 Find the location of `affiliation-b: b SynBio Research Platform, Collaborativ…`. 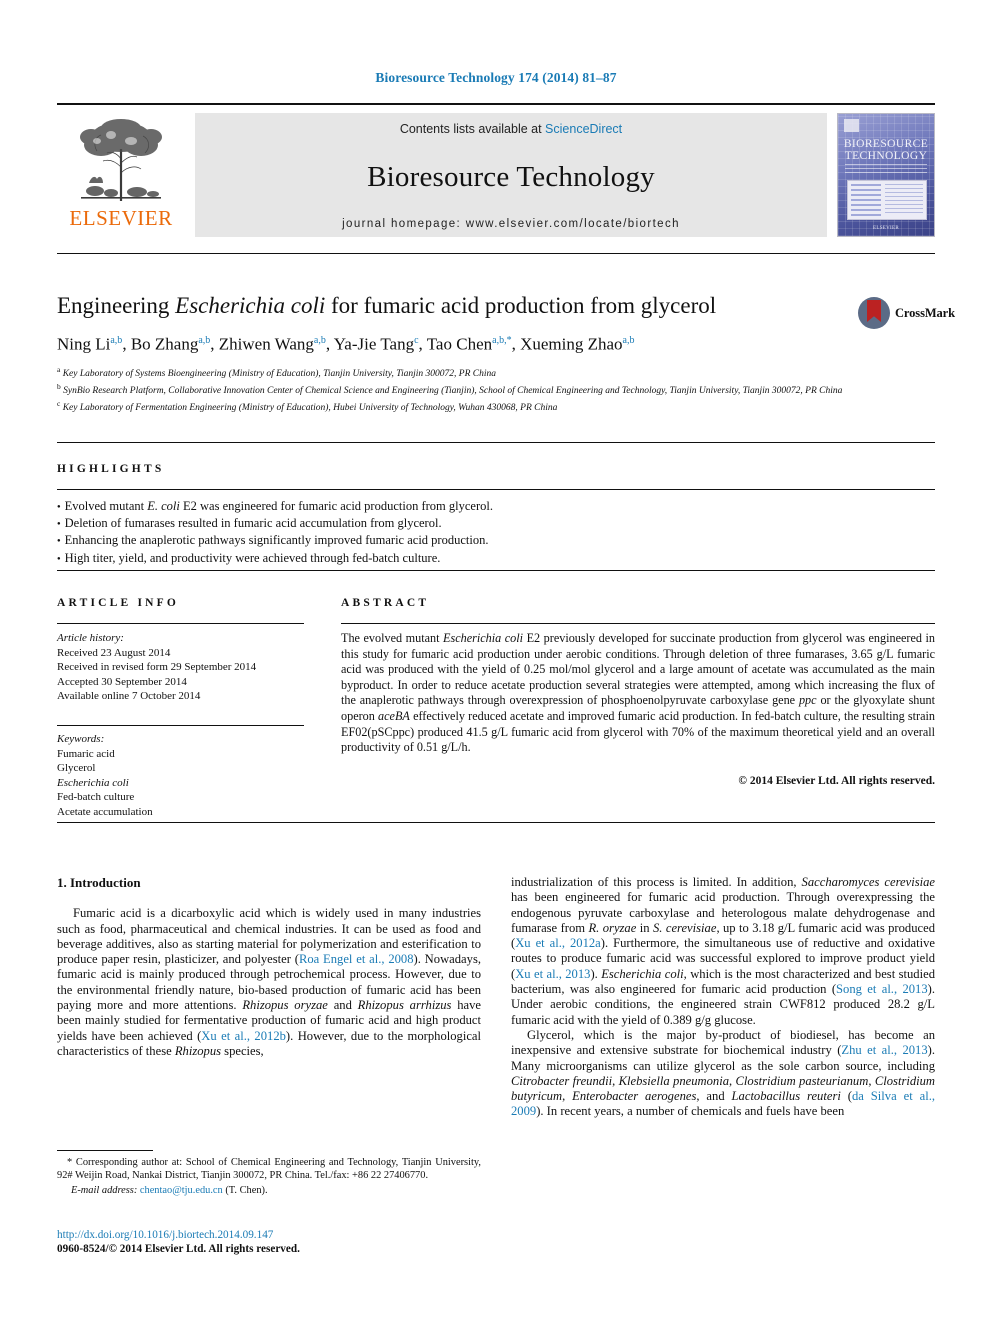

affiliation-b: b SynBio Research Platform, Collaborativ… is located at coordinates (450, 388).